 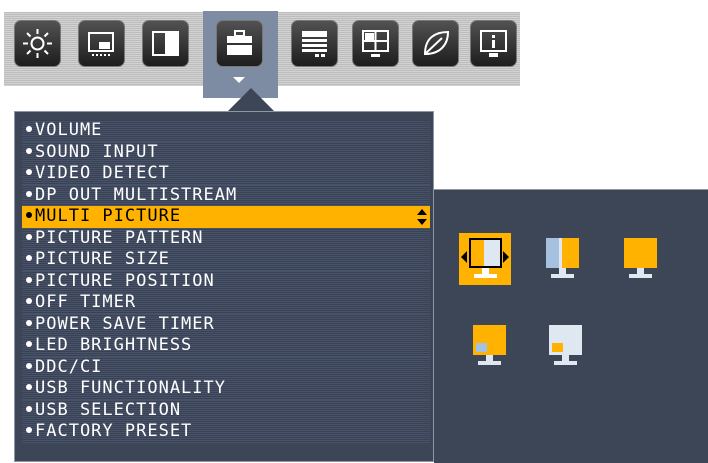 What do you see at coordinates (226, 367) in the screenshot?
I see `menu-item-ddc-ci: DDC/CI` at bounding box center [226, 367].